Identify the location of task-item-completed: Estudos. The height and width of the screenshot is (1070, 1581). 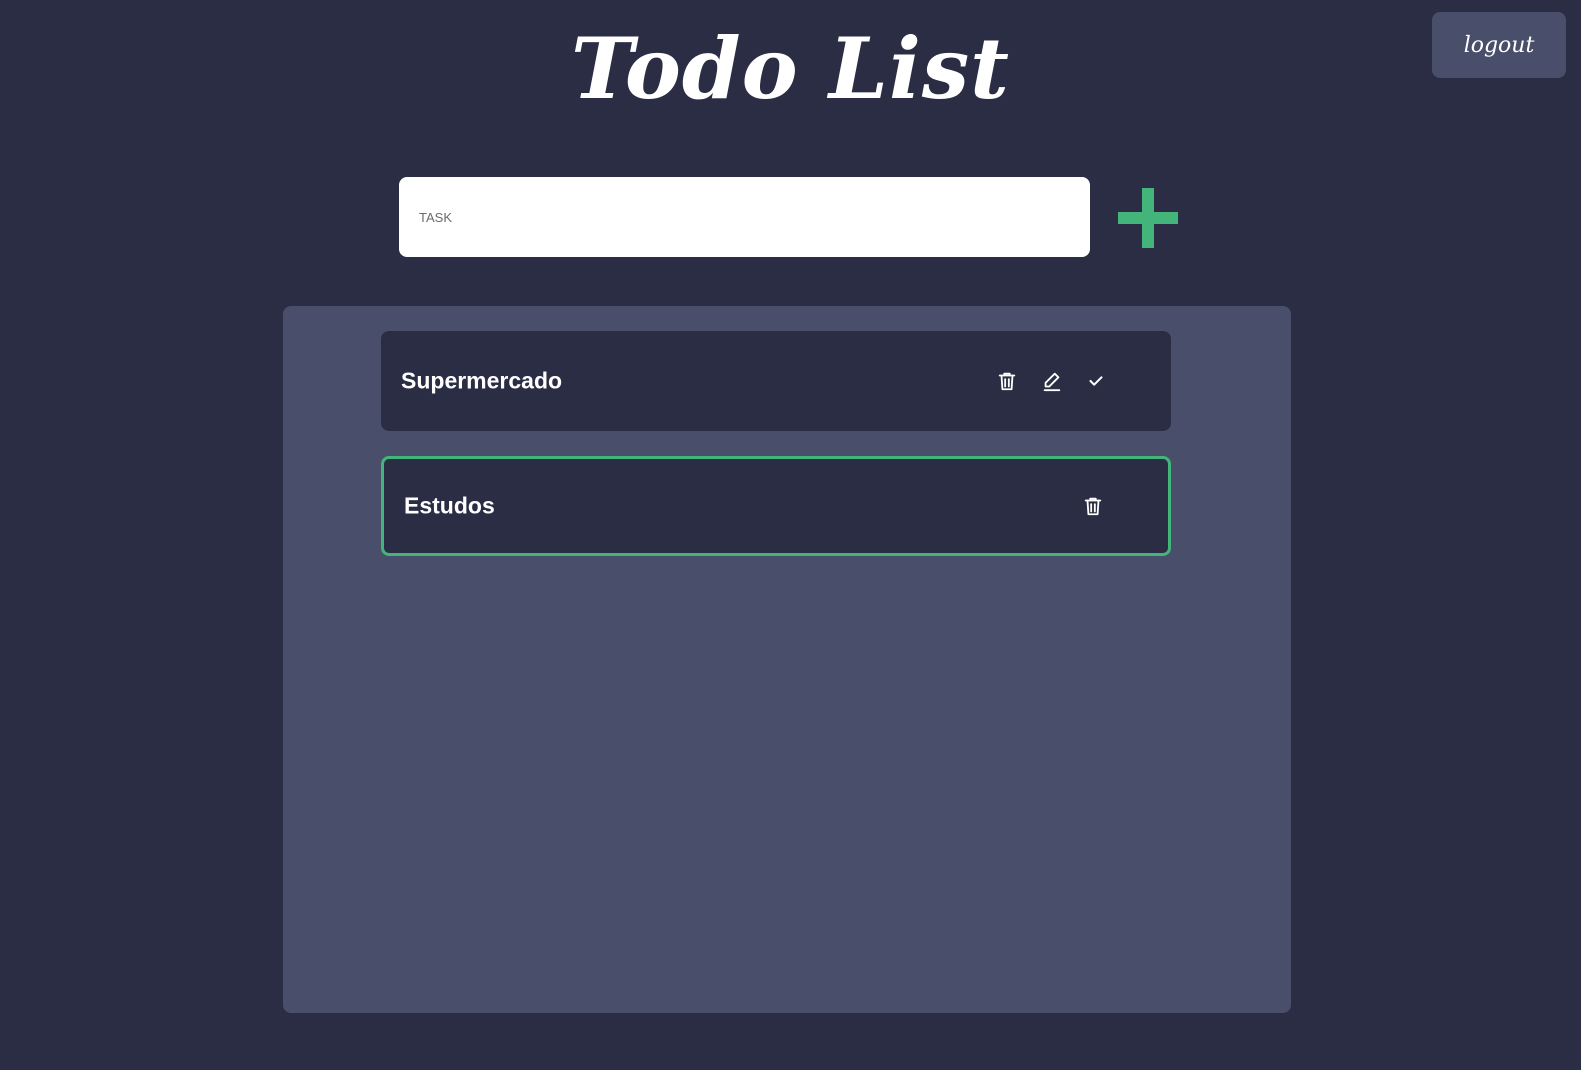
(776, 506).